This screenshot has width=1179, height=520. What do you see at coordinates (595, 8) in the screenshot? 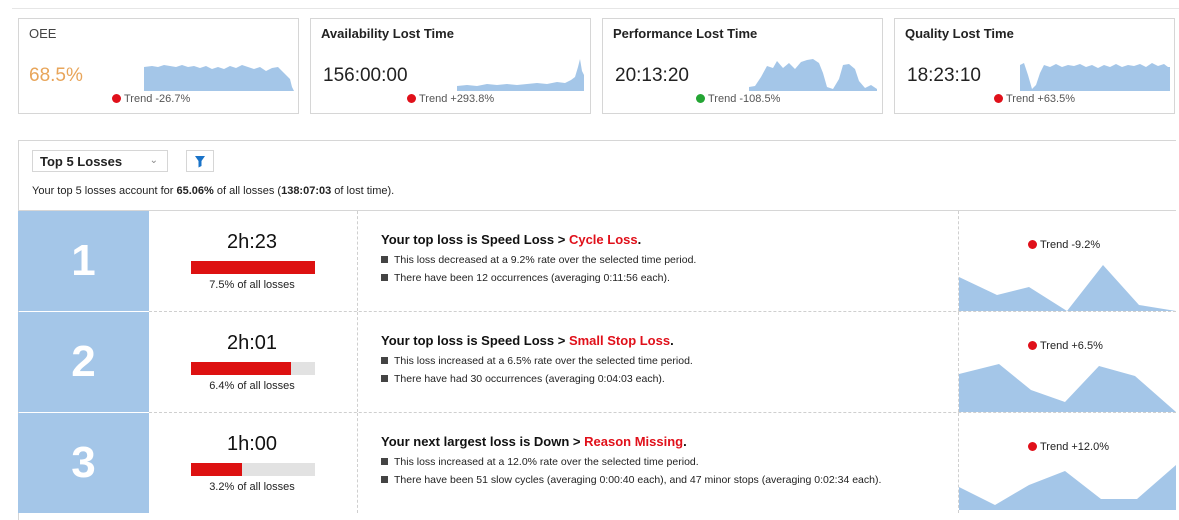
I see `top-divider` at bounding box center [595, 8].